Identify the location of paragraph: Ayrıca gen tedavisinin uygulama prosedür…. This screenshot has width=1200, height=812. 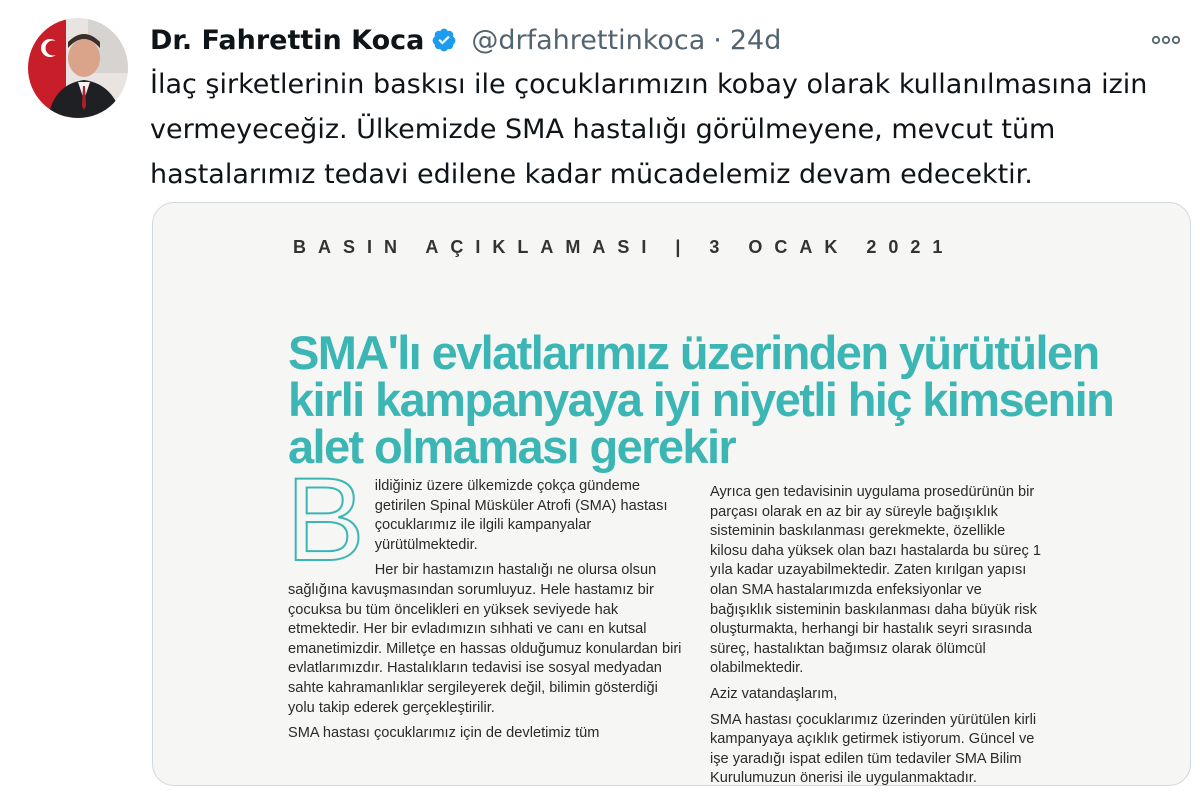
(875, 580).